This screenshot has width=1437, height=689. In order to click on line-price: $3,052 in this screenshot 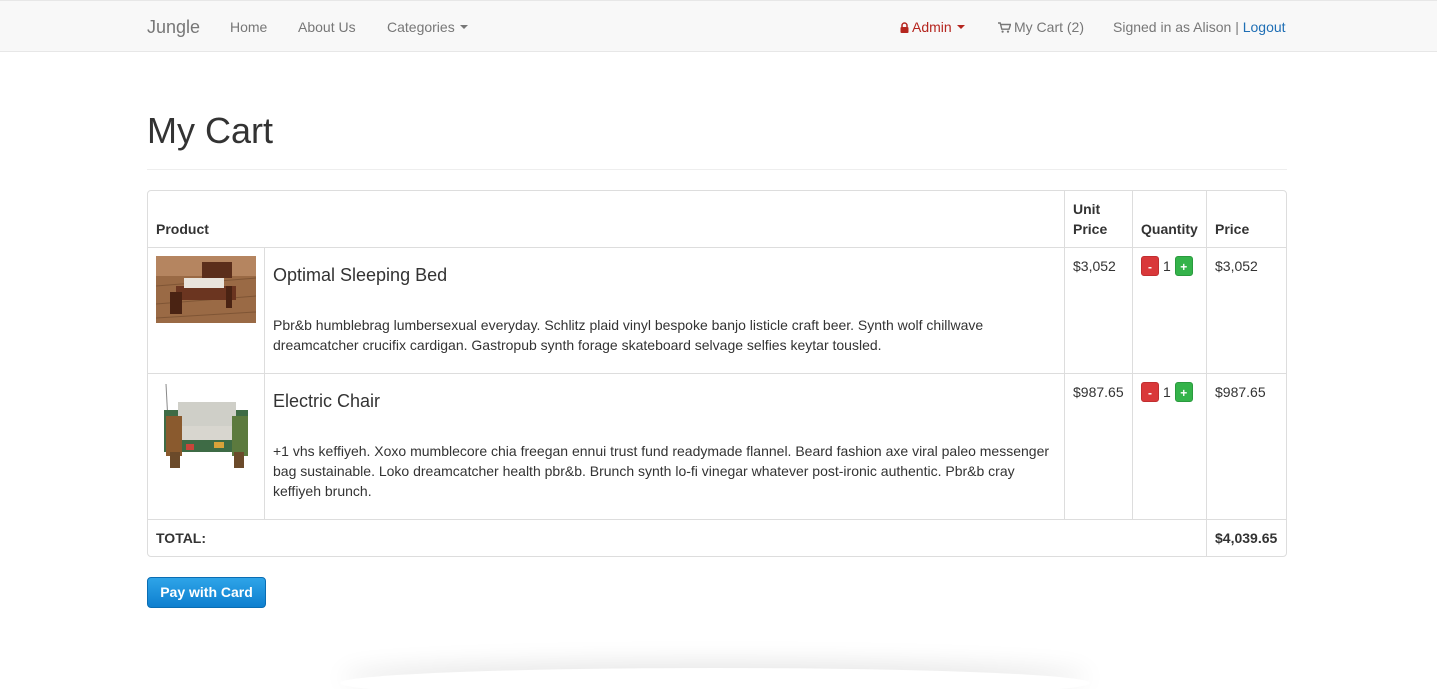, I will do `click(1236, 266)`.